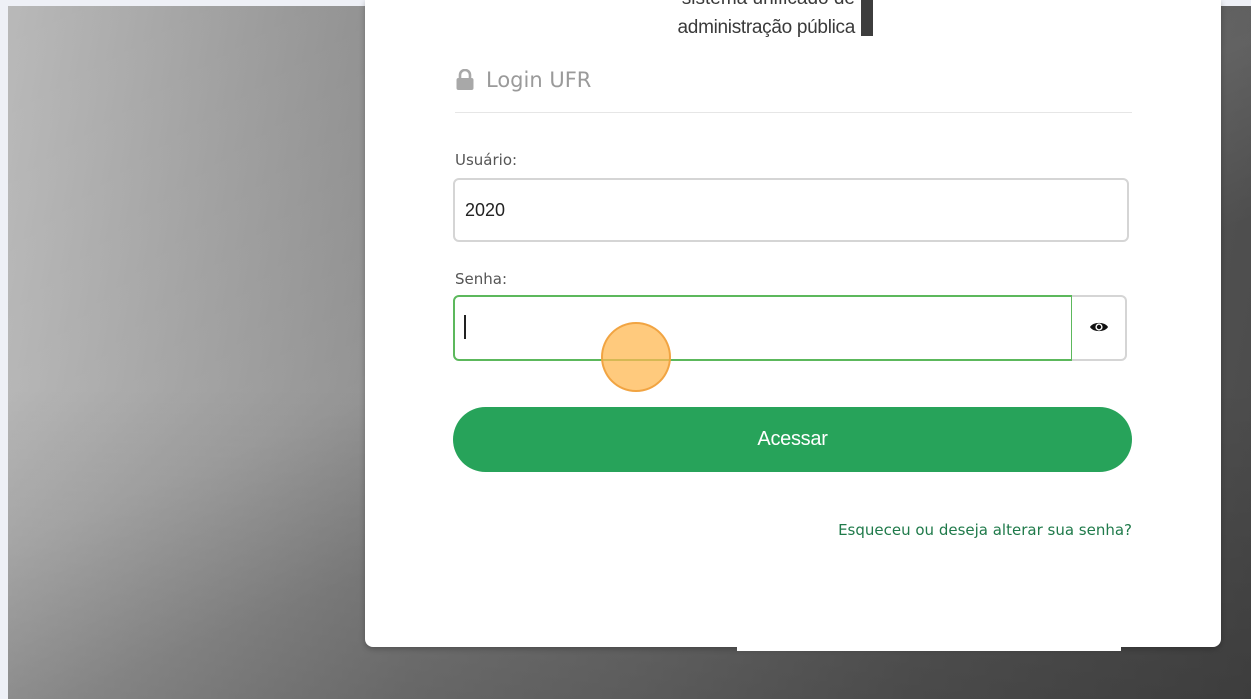 This screenshot has height=699, width=1251. I want to click on lock-icon, so click(465, 80).